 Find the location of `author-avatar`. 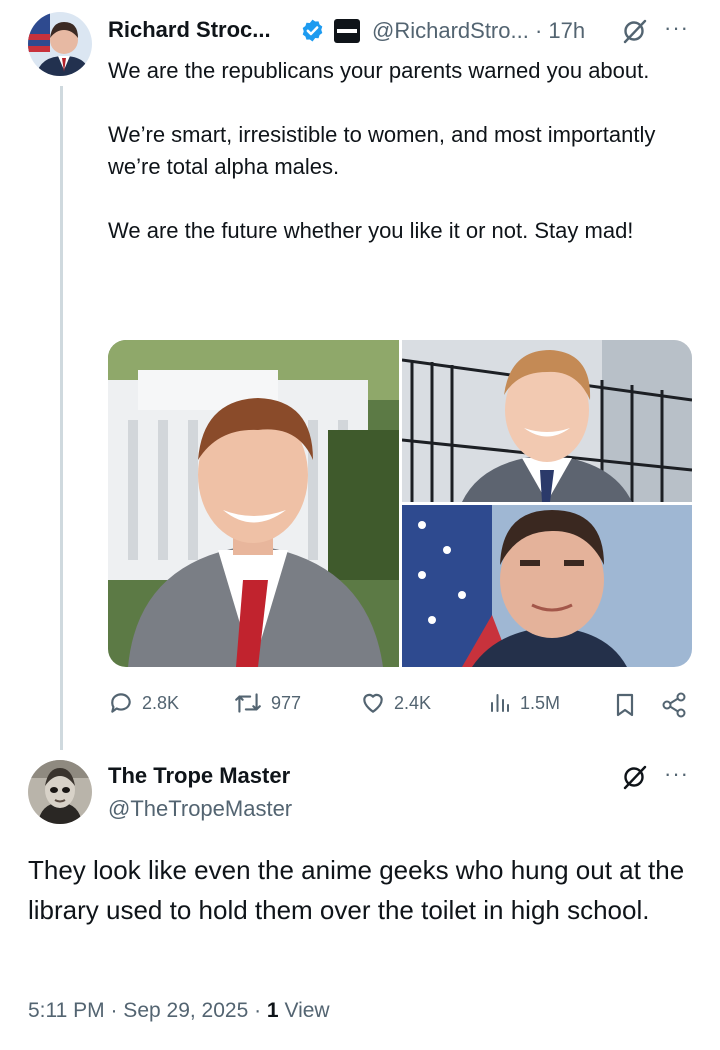

author-avatar is located at coordinates (60, 44).